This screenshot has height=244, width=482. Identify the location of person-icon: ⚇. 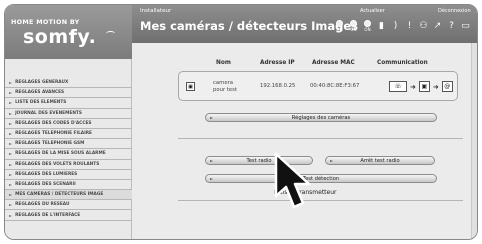
(423, 26).